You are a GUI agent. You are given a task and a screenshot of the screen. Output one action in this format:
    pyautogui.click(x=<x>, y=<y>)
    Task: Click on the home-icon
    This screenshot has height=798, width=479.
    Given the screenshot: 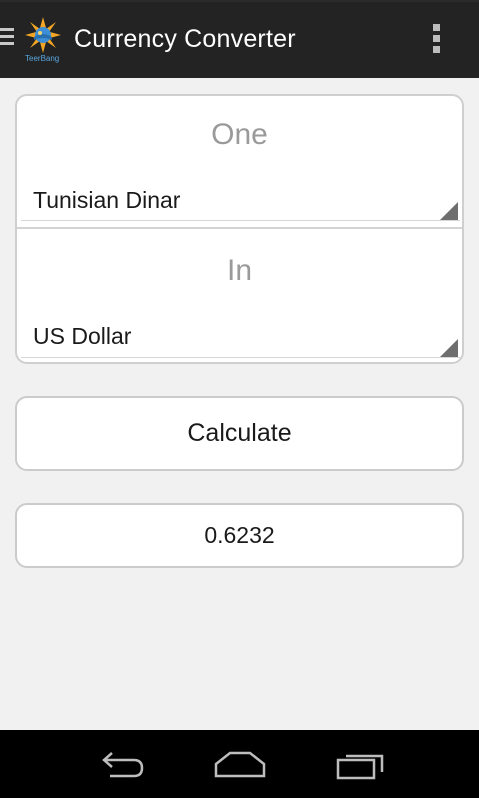 What is the action you would take?
    pyautogui.click(x=240, y=764)
    